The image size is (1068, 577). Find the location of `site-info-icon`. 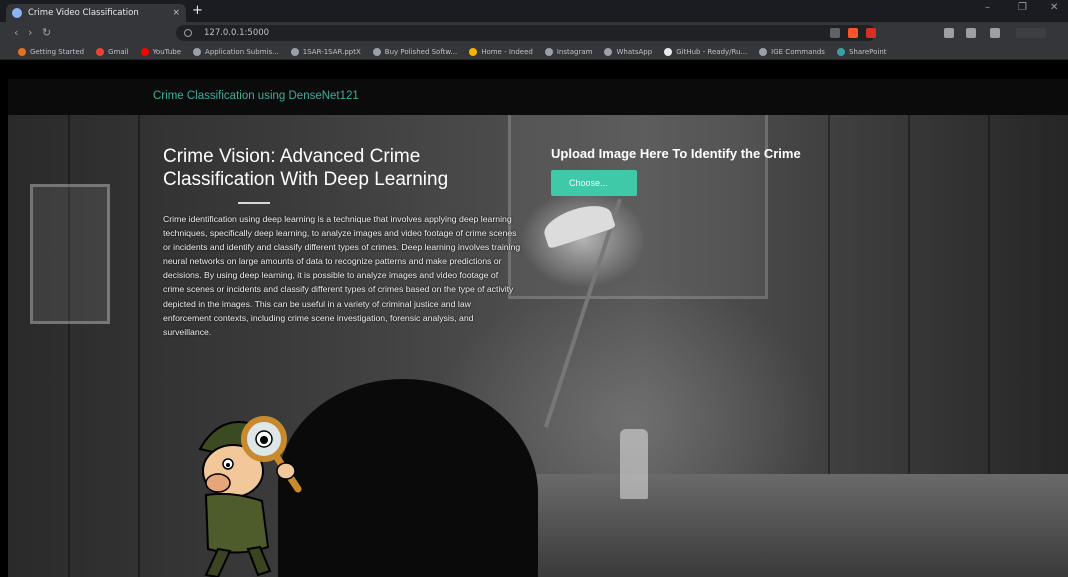

site-info-icon is located at coordinates (188, 33).